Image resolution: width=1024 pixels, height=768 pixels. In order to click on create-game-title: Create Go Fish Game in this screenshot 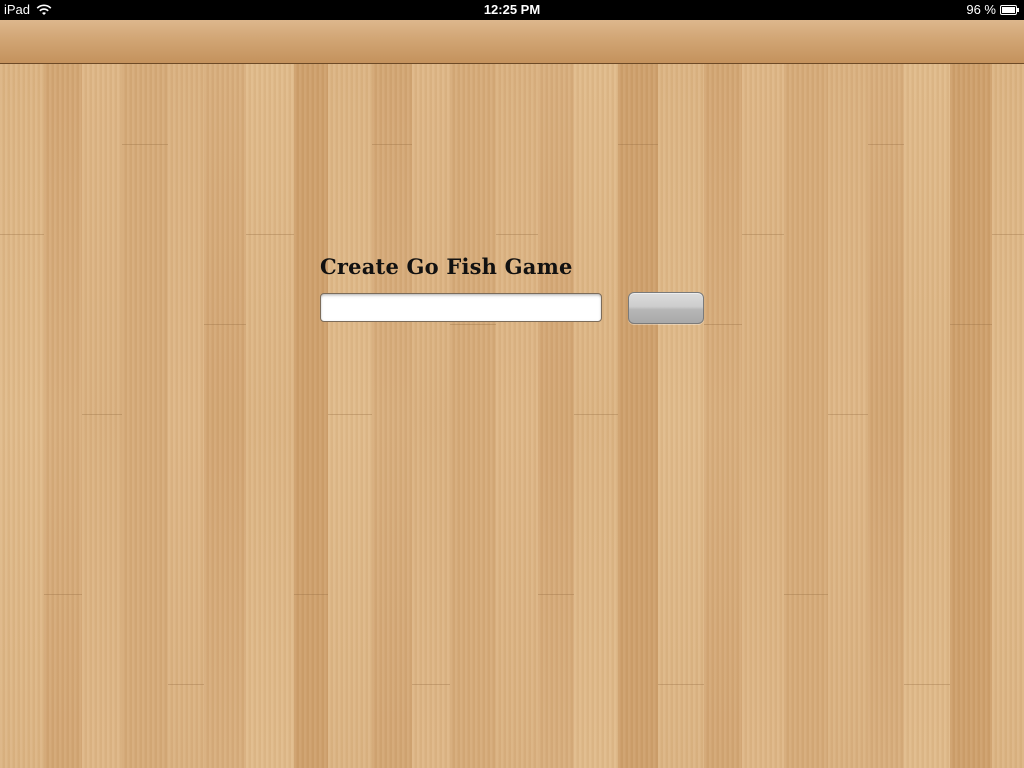, I will do `click(446, 266)`.